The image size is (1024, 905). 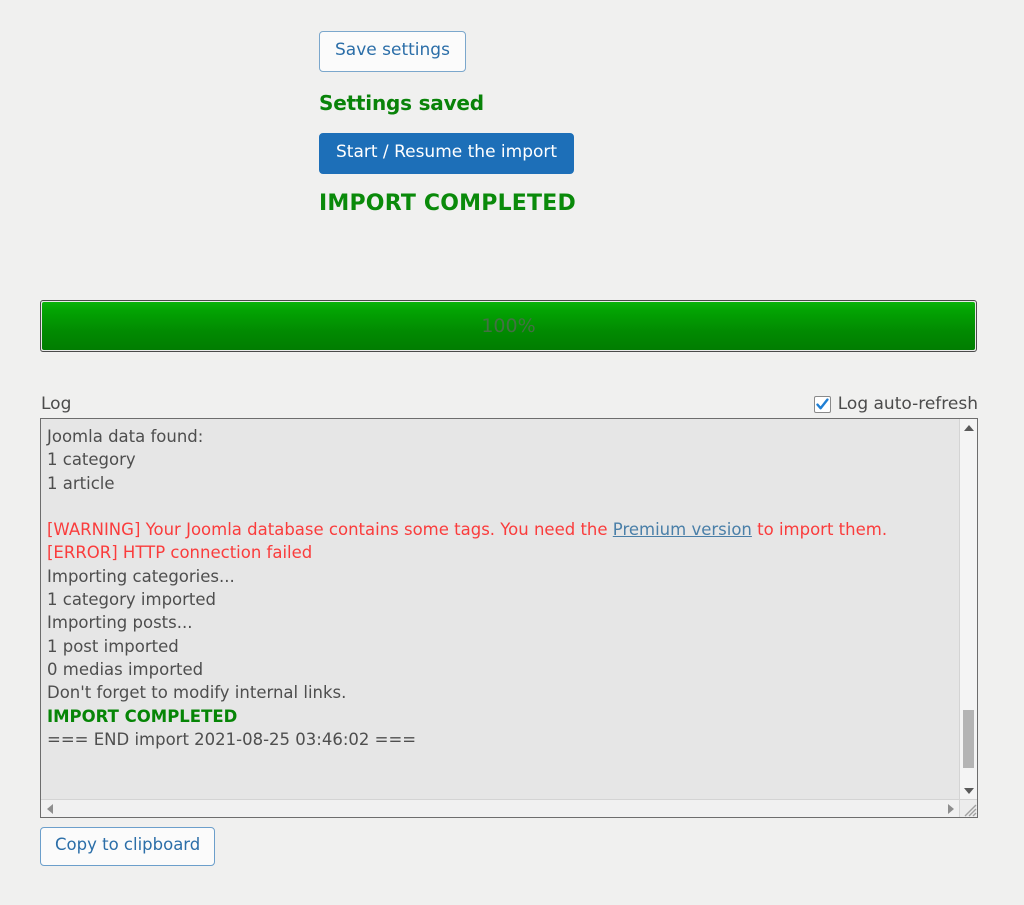 I want to click on save-settings-button: Save settings, so click(x=392, y=51).